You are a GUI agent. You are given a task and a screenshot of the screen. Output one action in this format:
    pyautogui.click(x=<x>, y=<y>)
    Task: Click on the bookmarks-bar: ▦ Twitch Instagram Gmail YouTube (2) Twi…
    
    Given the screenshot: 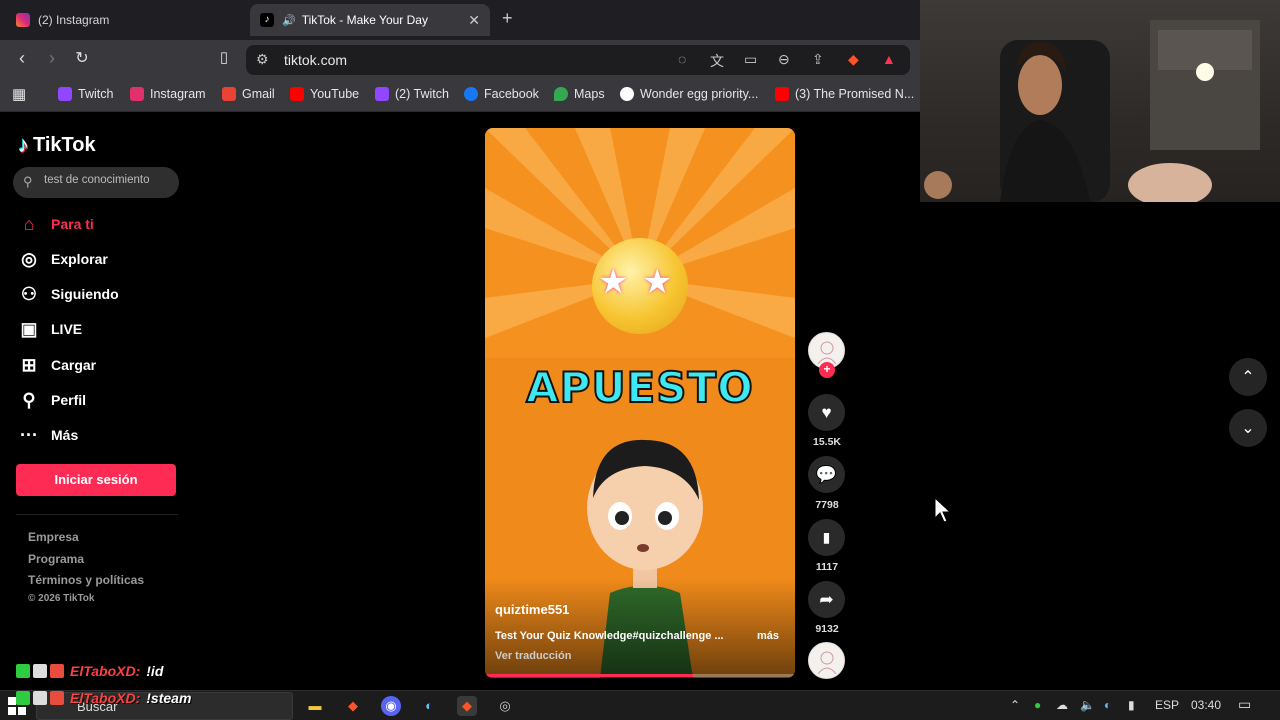 What is the action you would take?
    pyautogui.click(x=460, y=96)
    